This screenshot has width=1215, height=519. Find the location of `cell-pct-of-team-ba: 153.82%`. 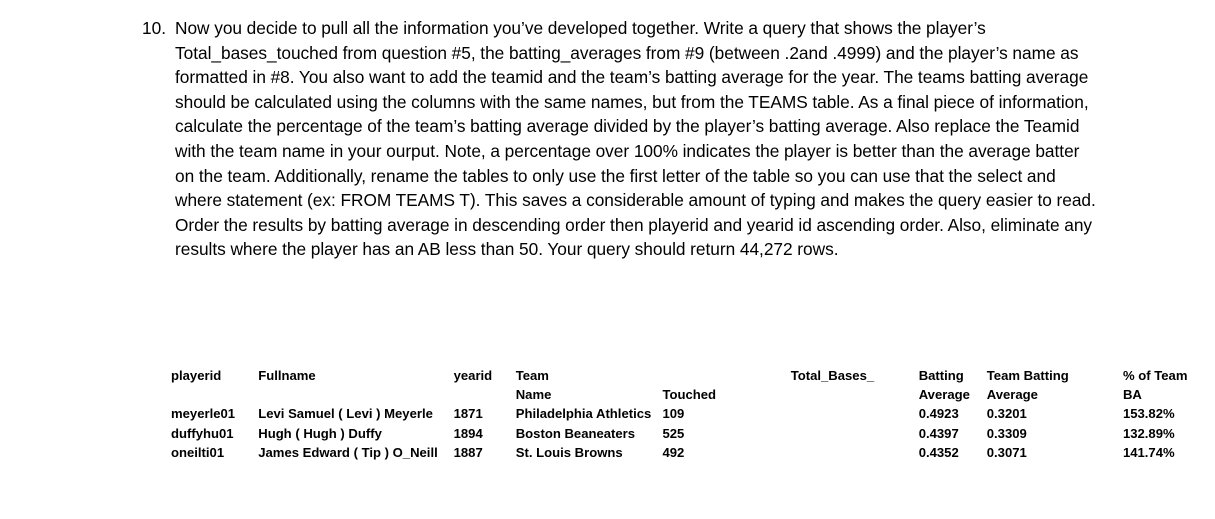

cell-pct-of-team-ba: 153.82% is located at coordinates (1148, 414).